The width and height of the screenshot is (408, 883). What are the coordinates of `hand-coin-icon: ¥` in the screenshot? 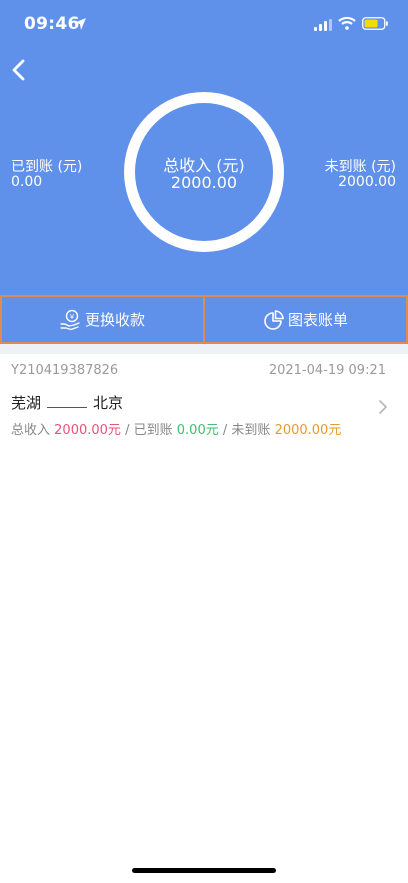 It's located at (70, 319).